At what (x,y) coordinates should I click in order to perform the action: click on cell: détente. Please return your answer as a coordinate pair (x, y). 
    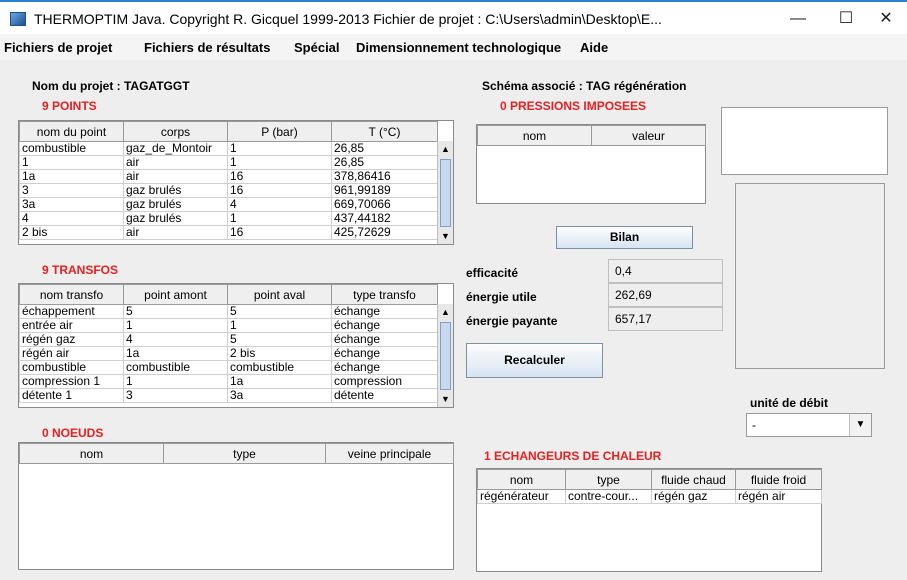
    Looking at the image, I should click on (384, 395).